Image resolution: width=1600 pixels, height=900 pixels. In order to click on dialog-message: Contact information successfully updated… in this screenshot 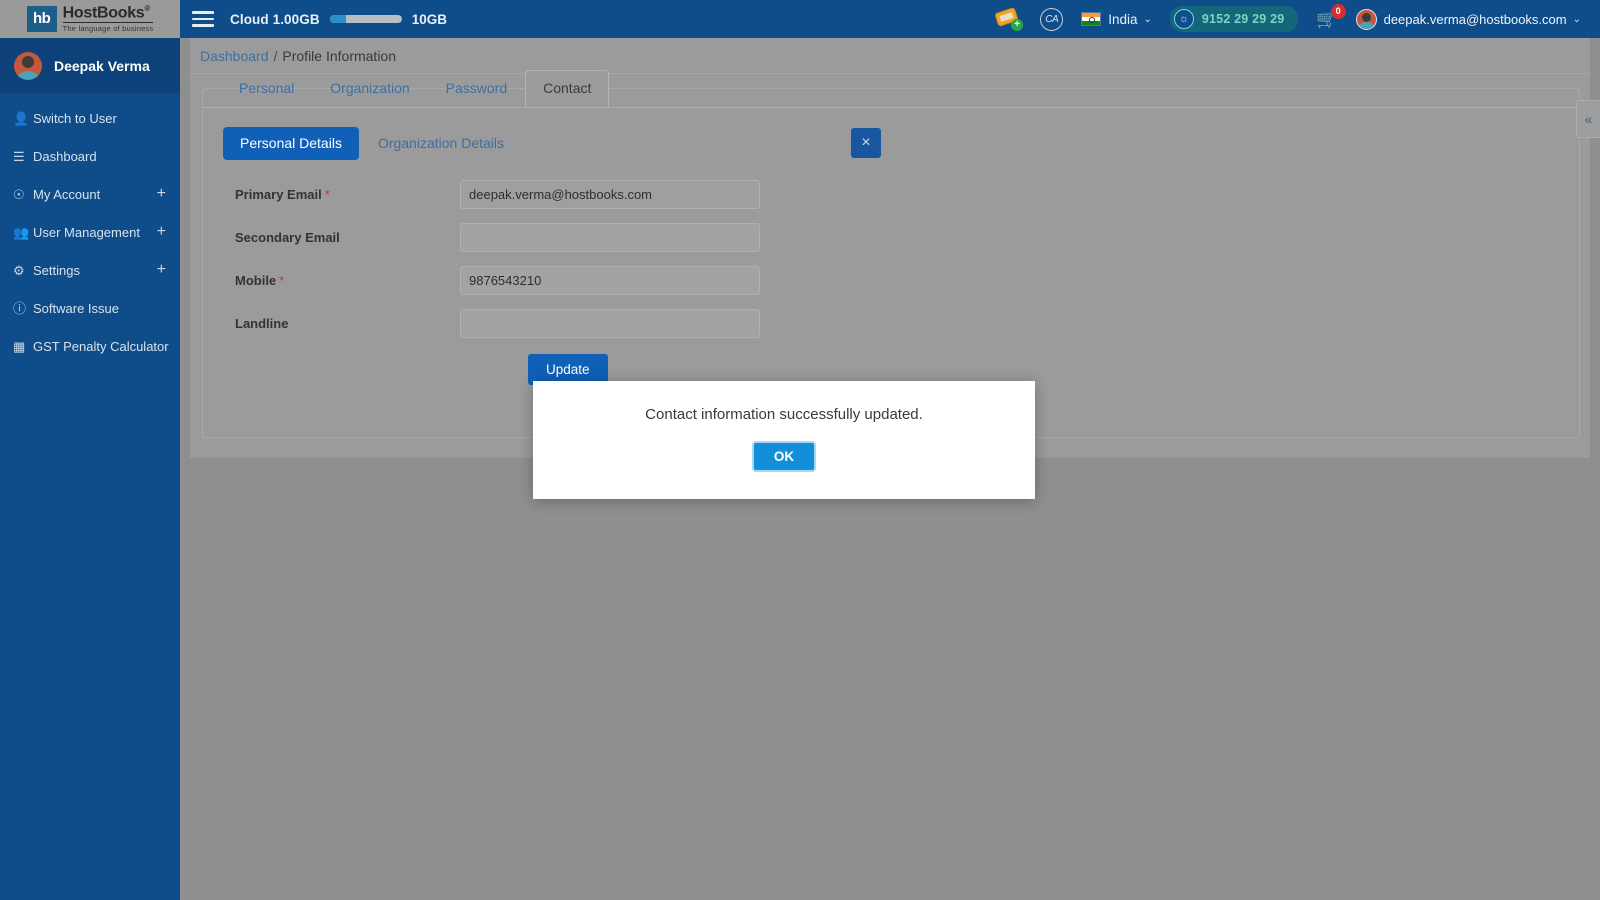, I will do `click(784, 414)`.